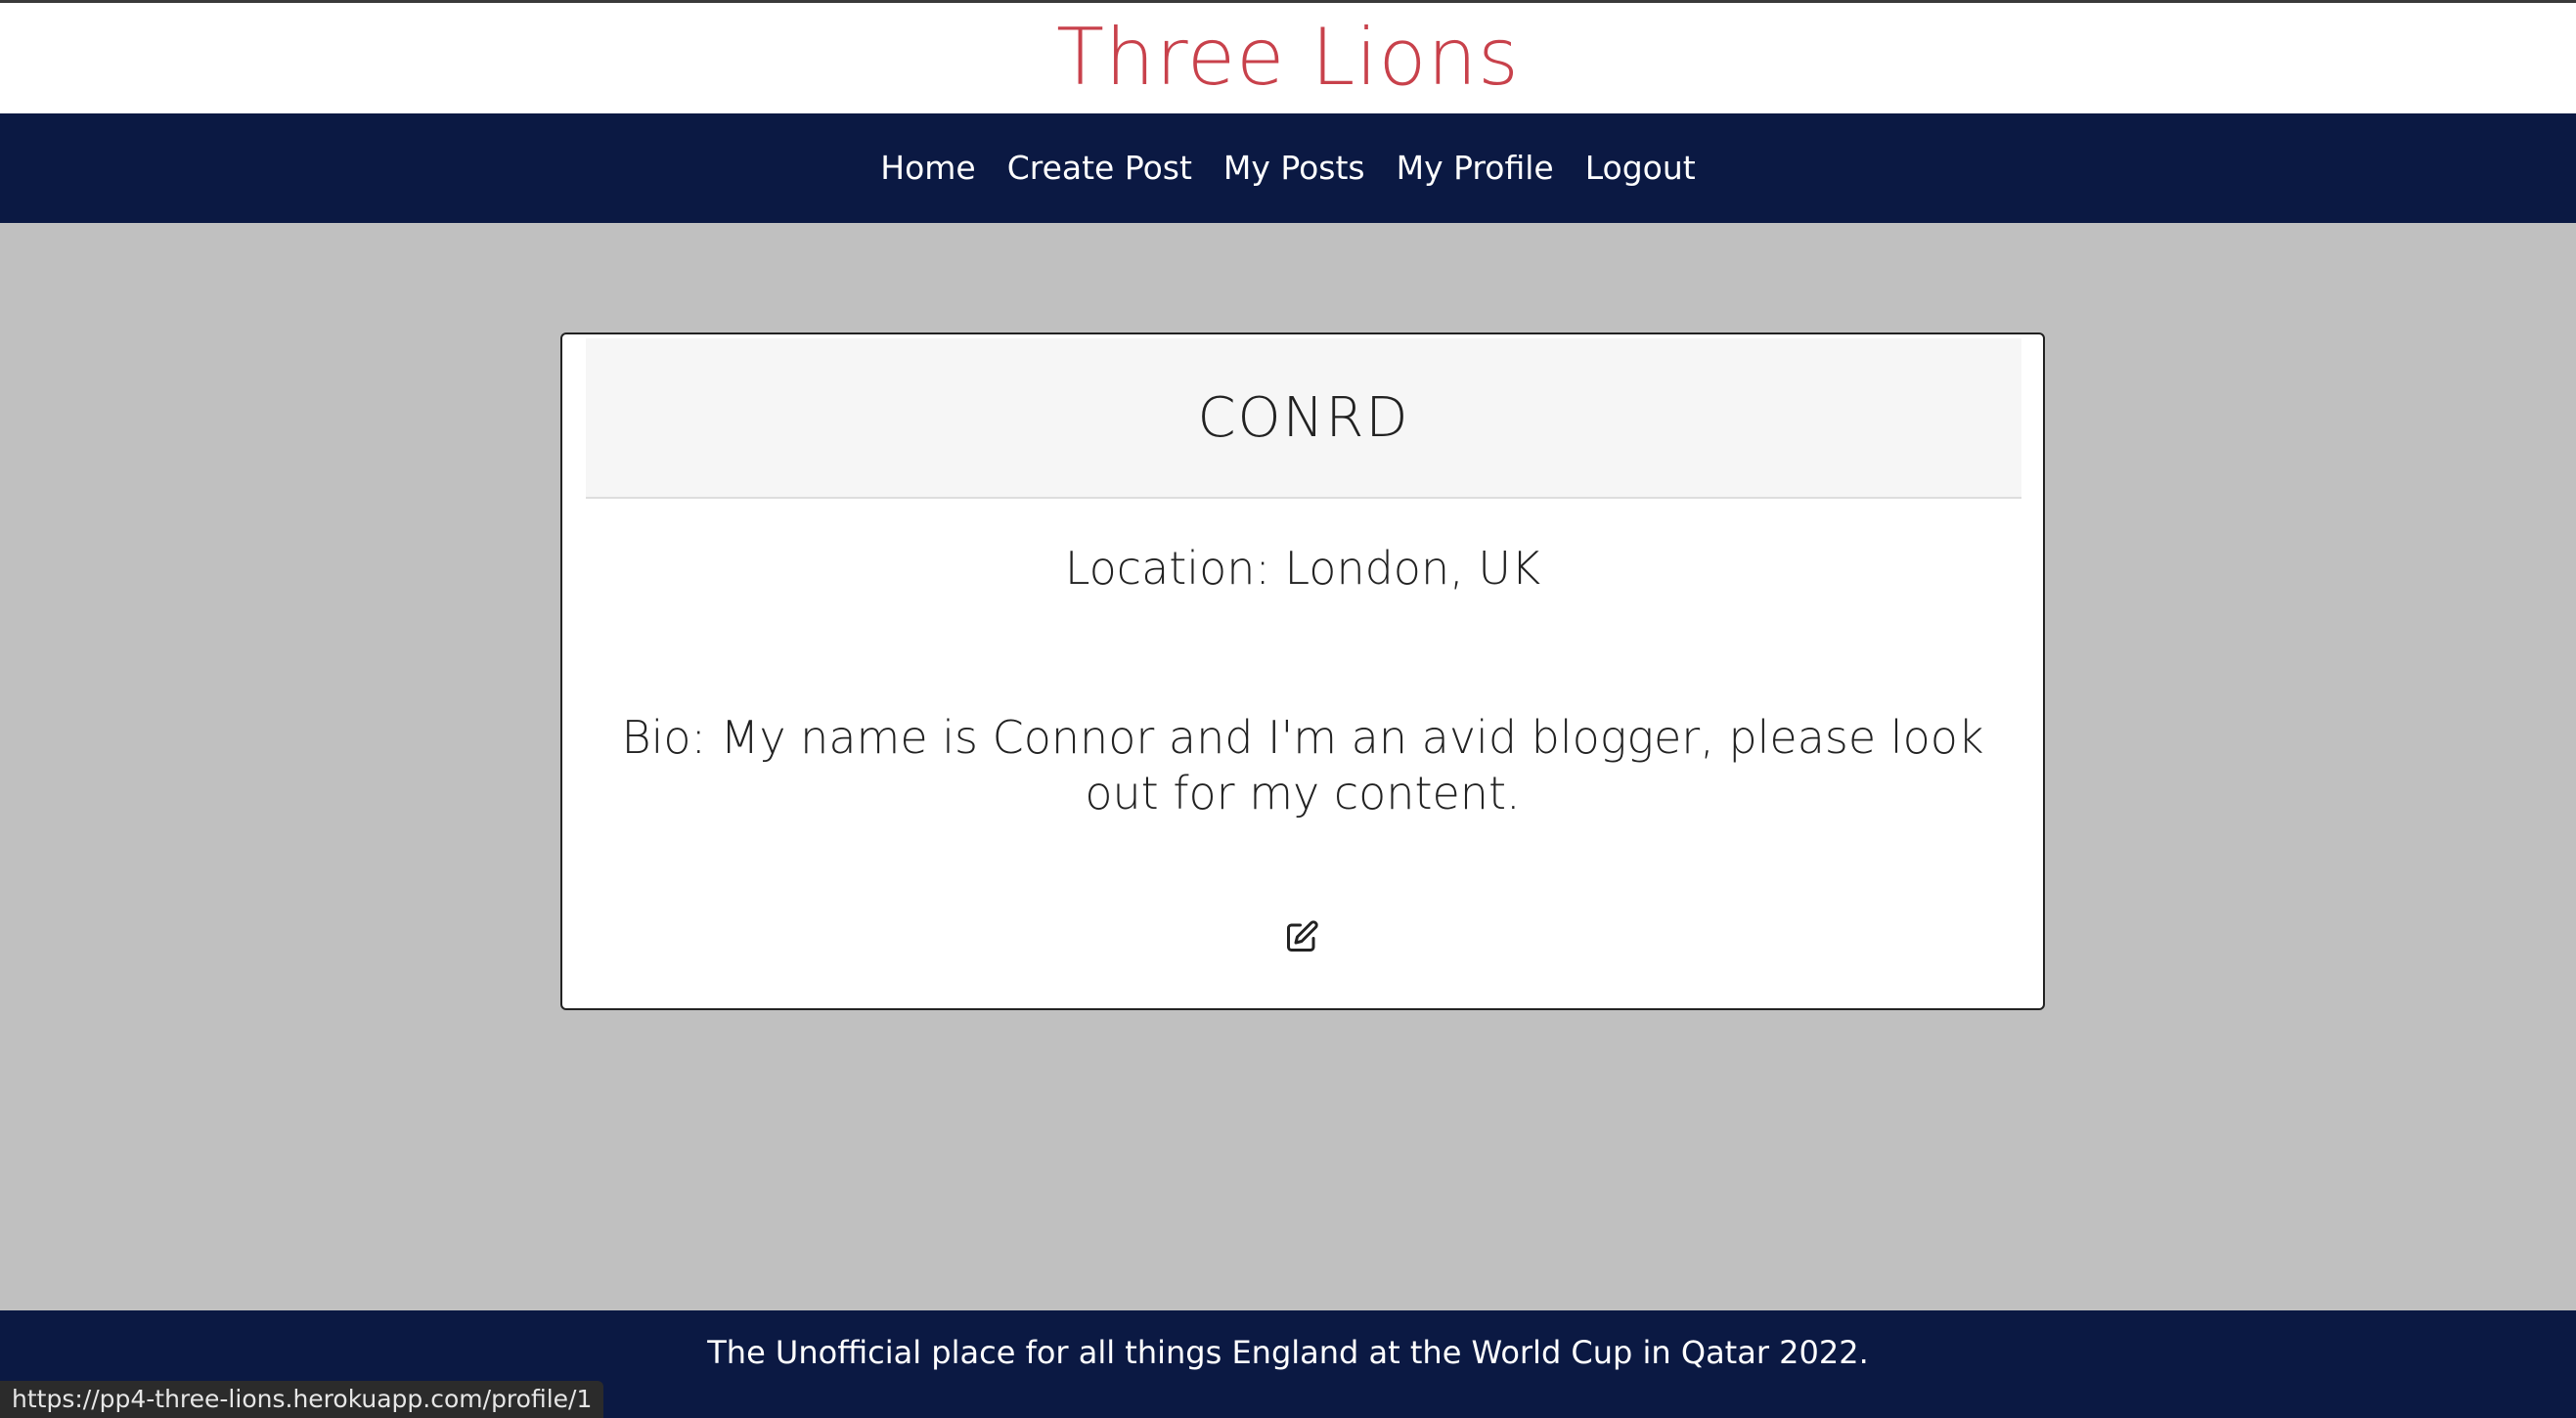 This screenshot has height=1418, width=2576. What do you see at coordinates (1303, 568) in the screenshot?
I see `profile-location: Location: London, UK` at bounding box center [1303, 568].